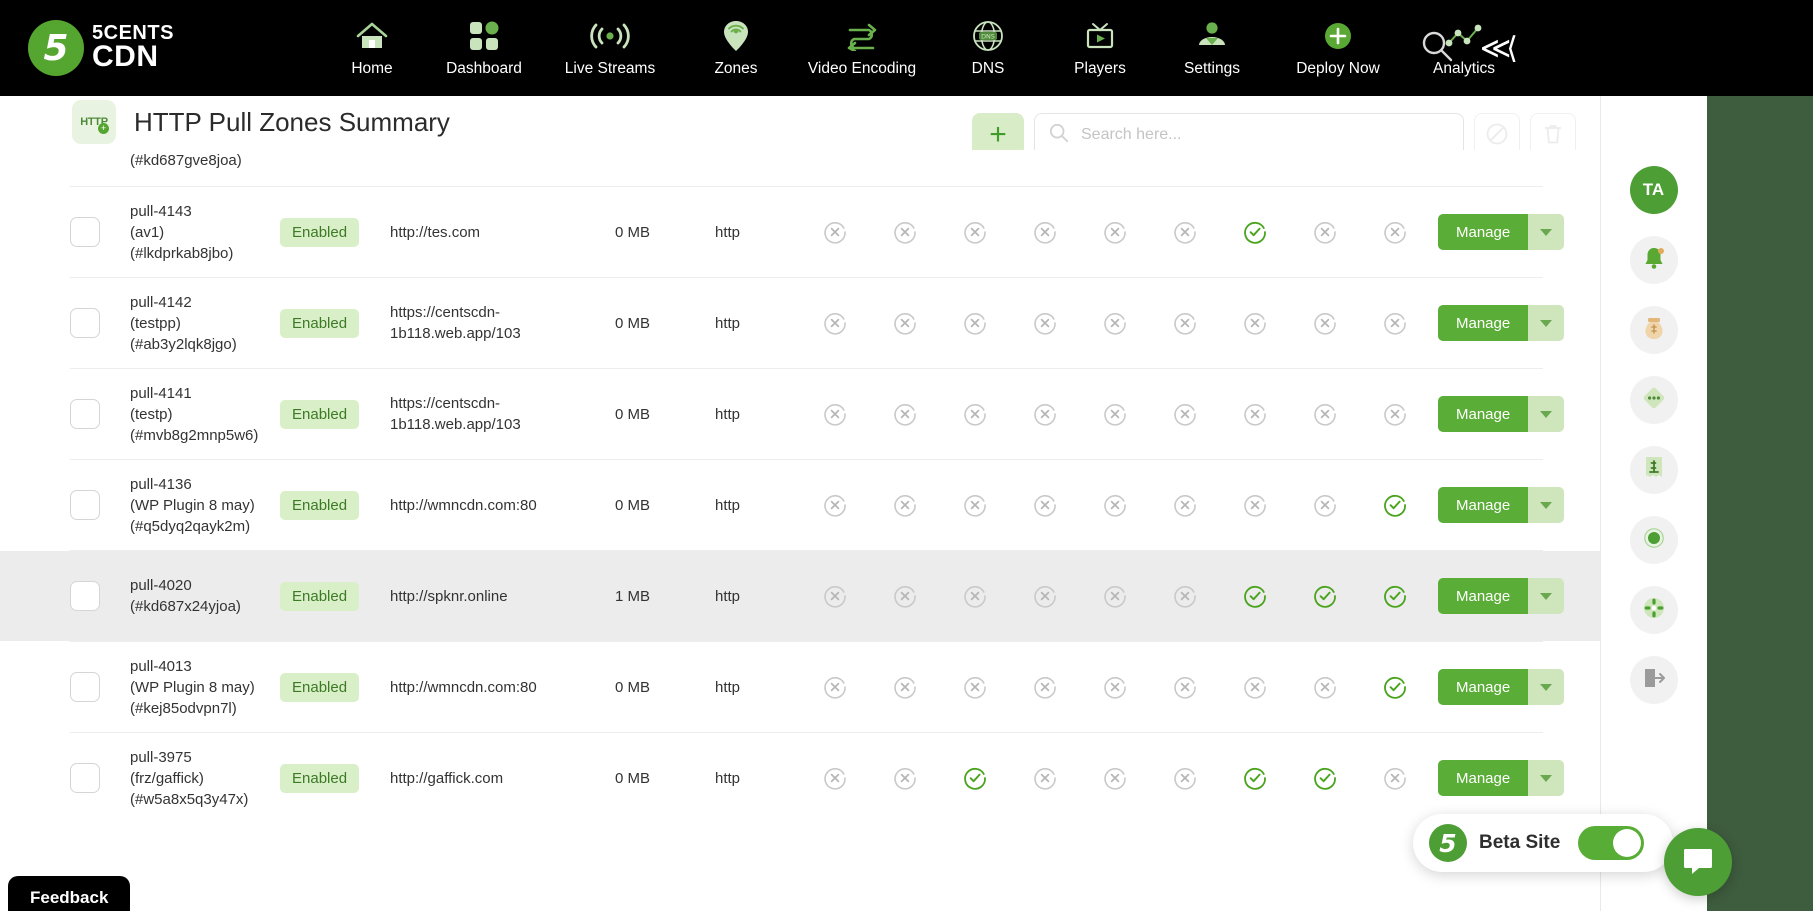  What do you see at coordinates (1100, 48) in the screenshot?
I see `nav-item-players: Players` at bounding box center [1100, 48].